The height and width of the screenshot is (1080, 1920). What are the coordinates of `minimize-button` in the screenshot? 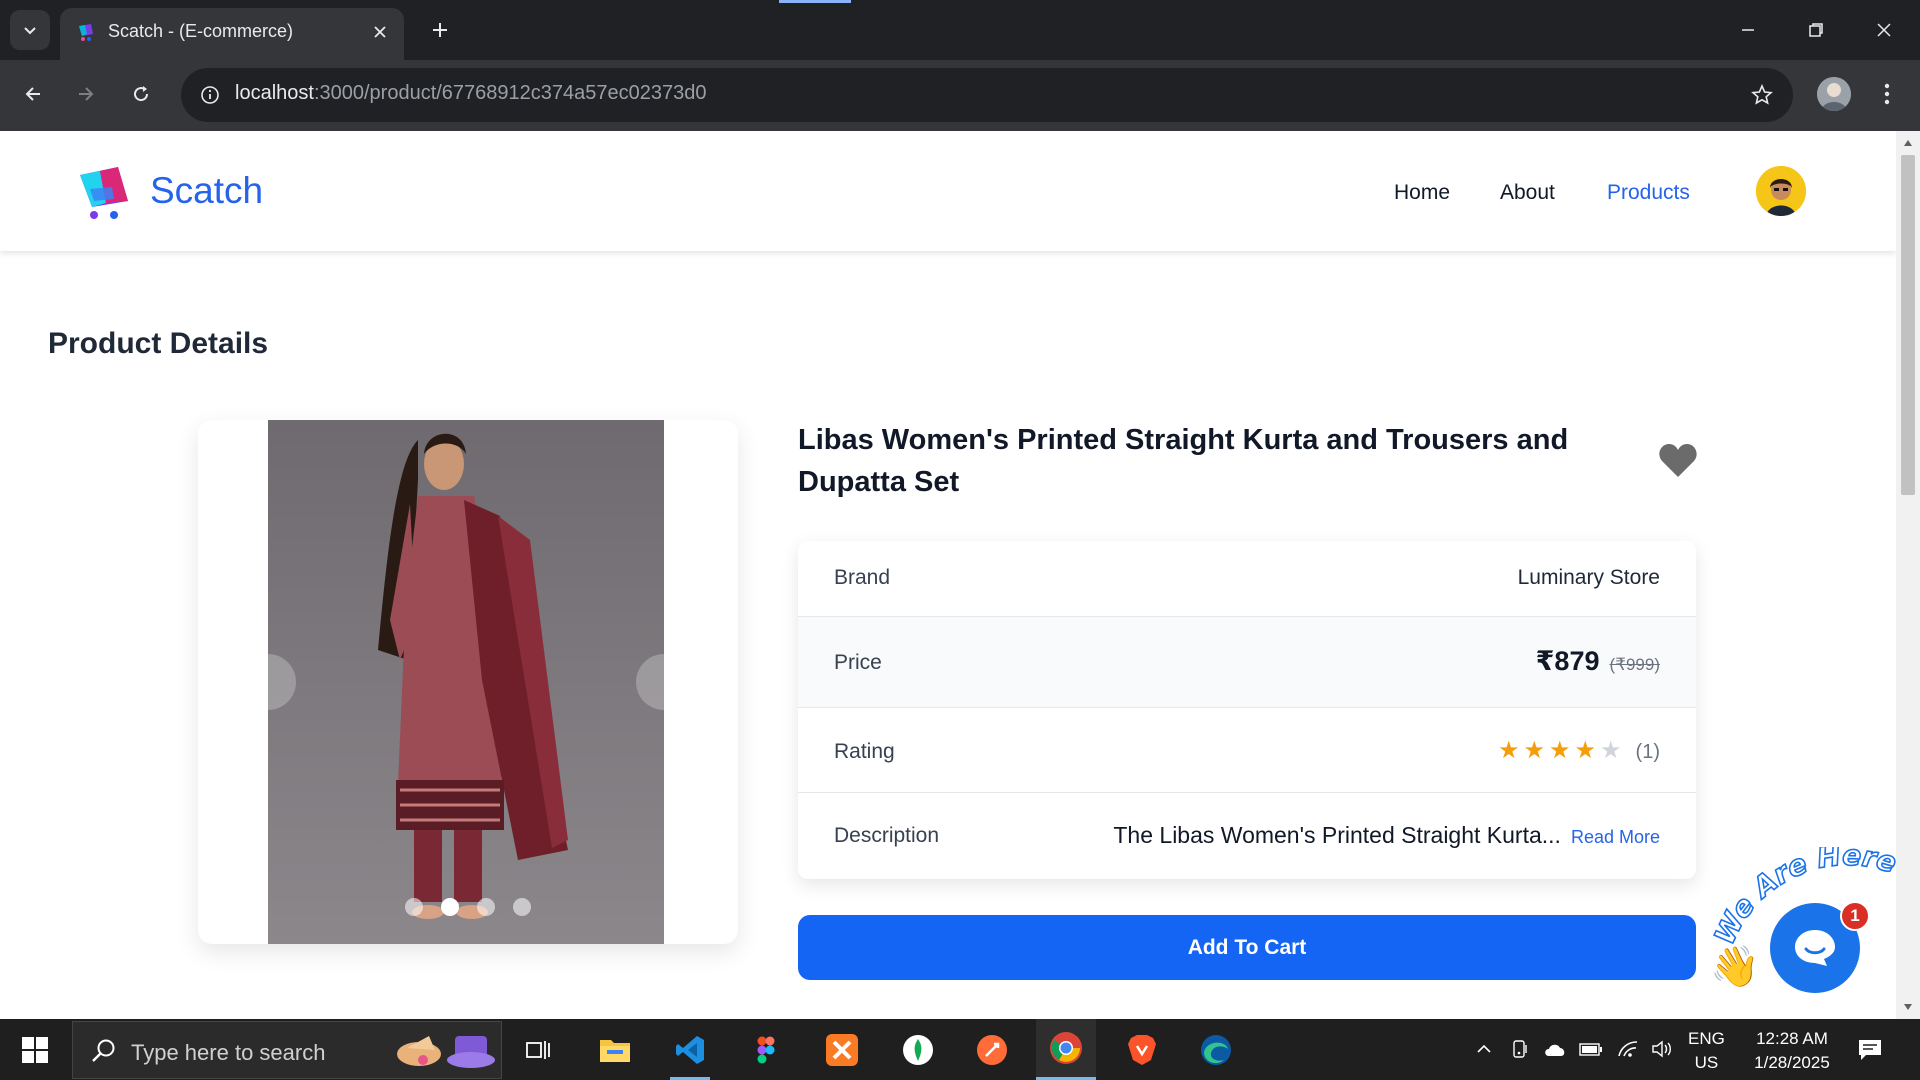 It's located at (1748, 30).